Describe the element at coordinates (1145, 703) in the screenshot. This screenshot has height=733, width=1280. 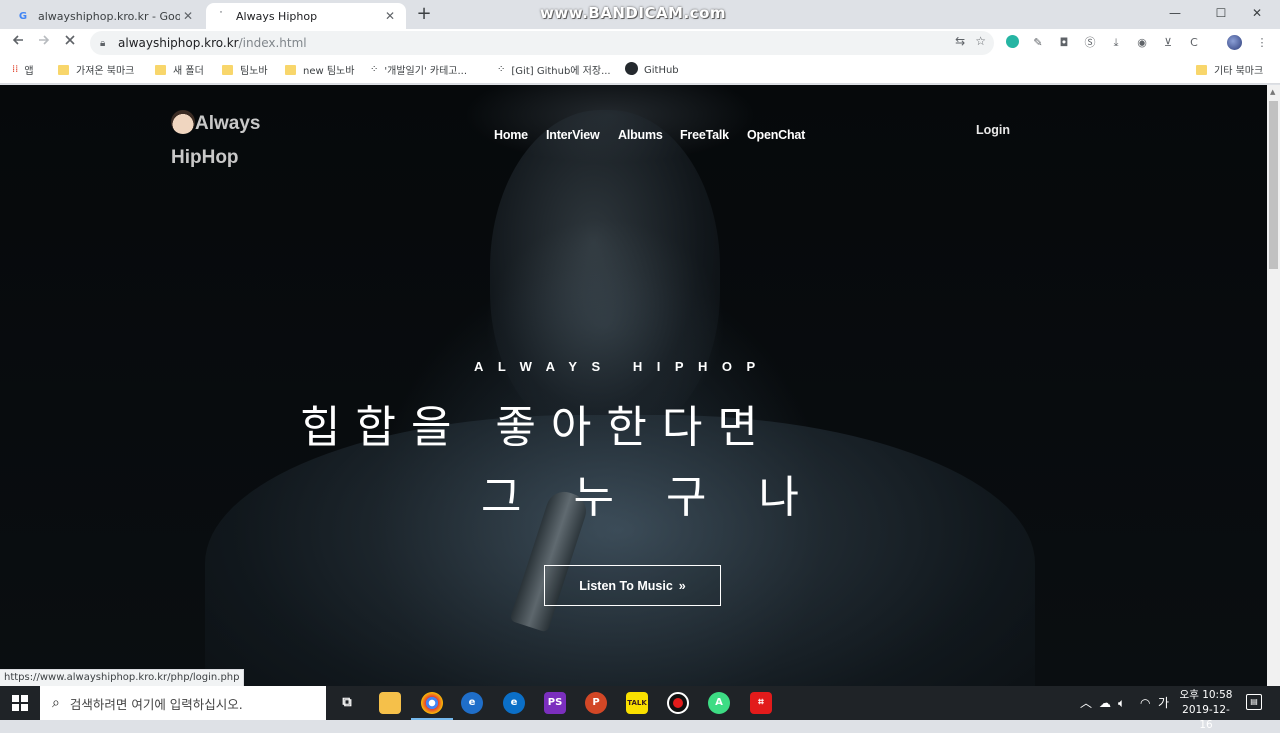
I see `network-icon: ◠` at that location.